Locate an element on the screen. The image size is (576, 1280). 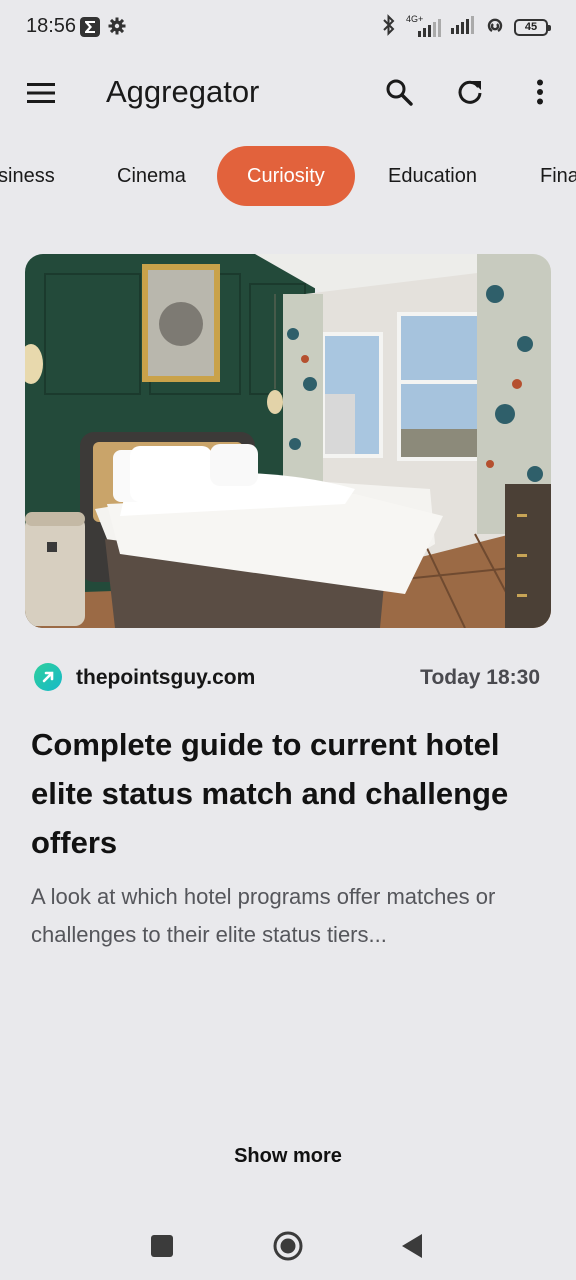
app-title: Aggregator is located at coordinates (183, 91).